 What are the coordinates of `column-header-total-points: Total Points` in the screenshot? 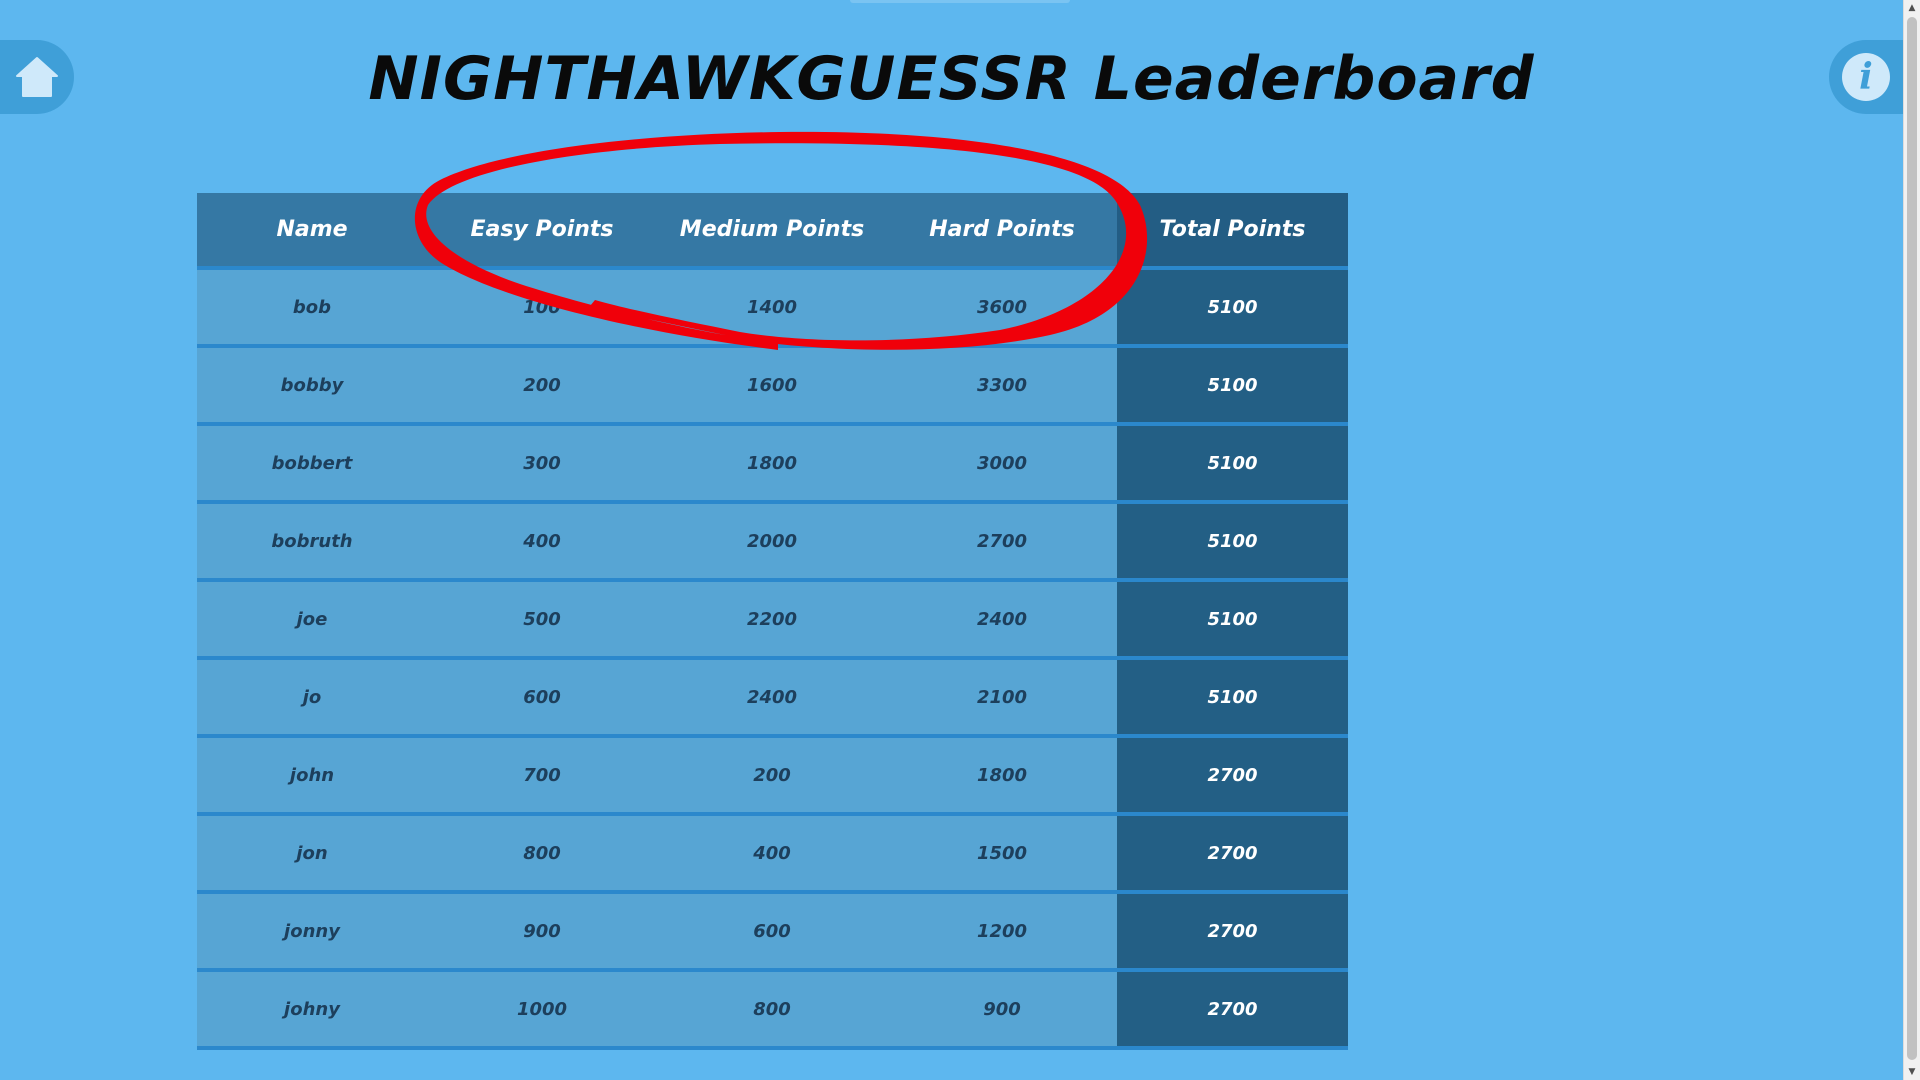 It's located at (1232, 231).